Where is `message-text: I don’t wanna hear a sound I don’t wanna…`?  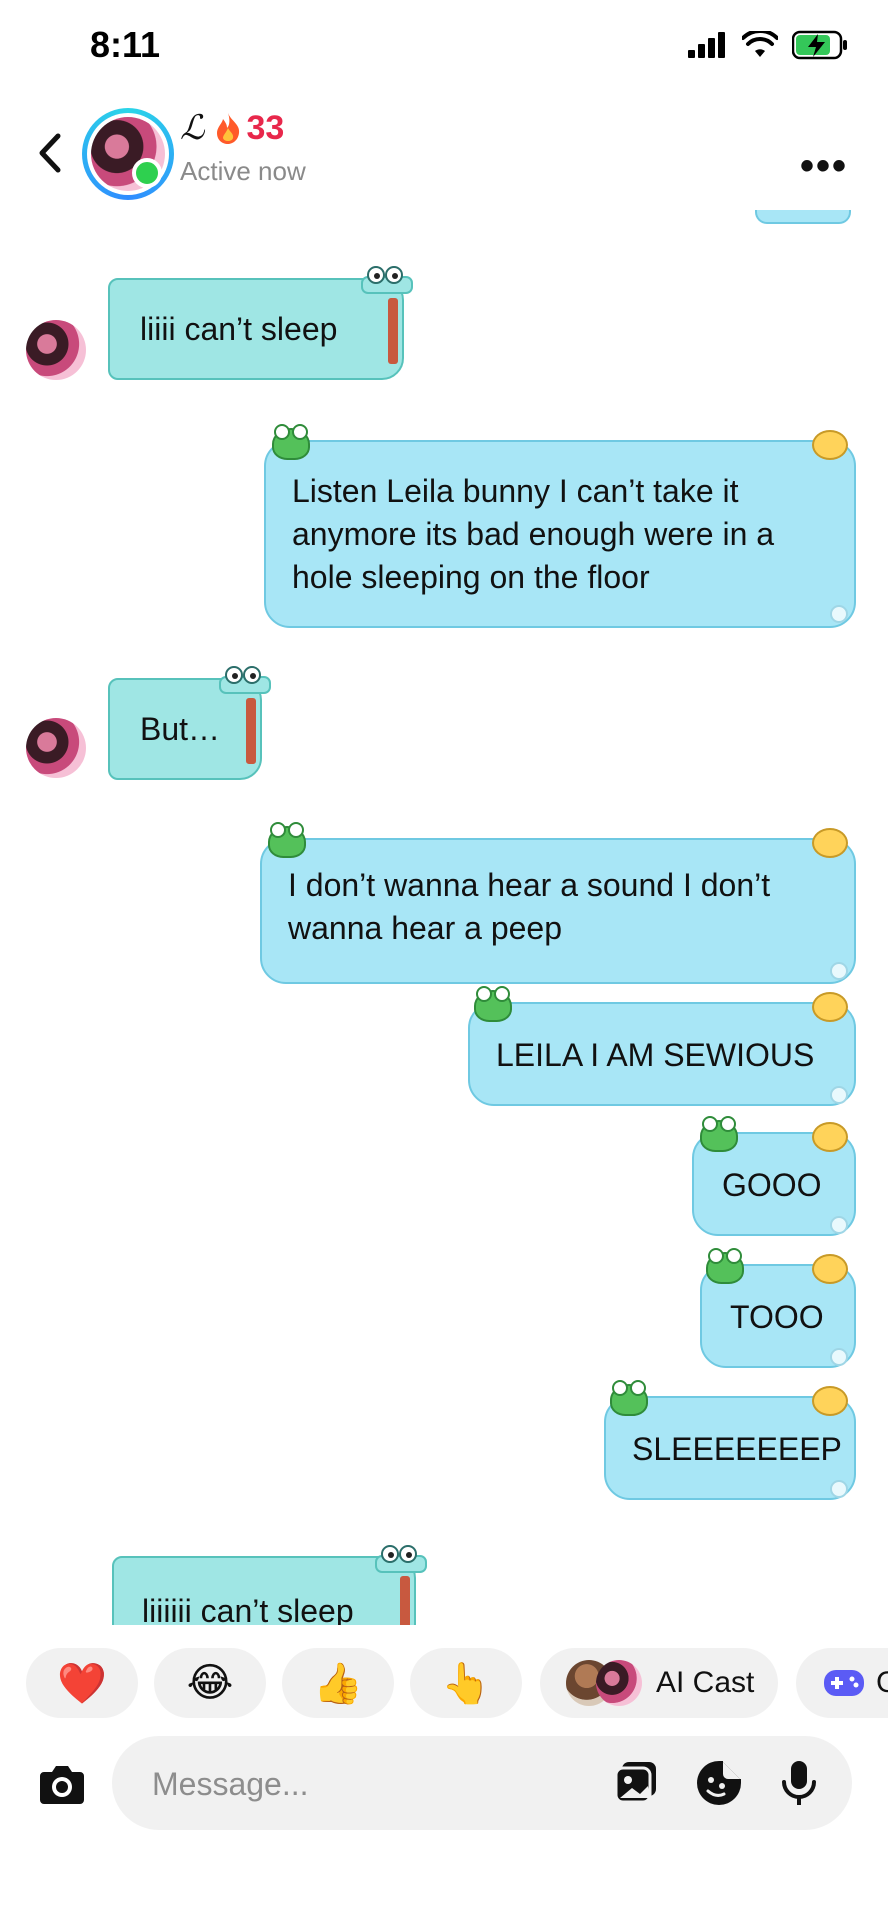
message-text: I don’t wanna hear a sound I don’t wanna… is located at coordinates (529, 906).